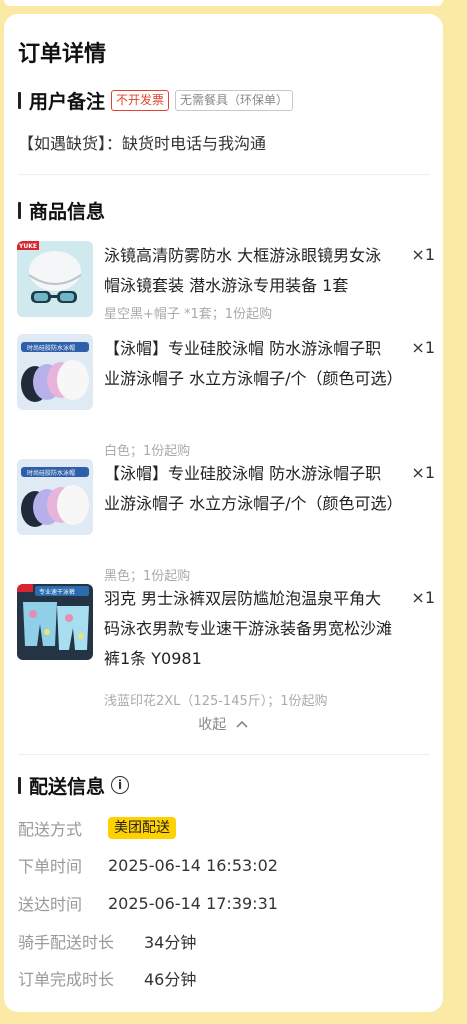 The height and width of the screenshot is (1024, 467). What do you see at coordinates (216, 701) in the screenshot?
I see `product-spec: 浅蓝印花2XL（125-145斤）；1份起购` at bounding box center [216, 701].